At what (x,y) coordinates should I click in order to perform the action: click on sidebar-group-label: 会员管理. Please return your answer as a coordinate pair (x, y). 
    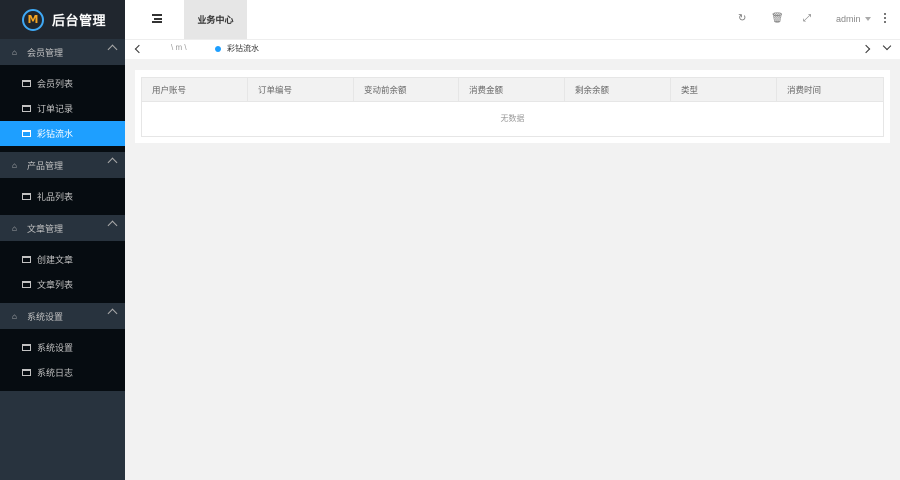
    Looking at the image, I should click on (45, 52).